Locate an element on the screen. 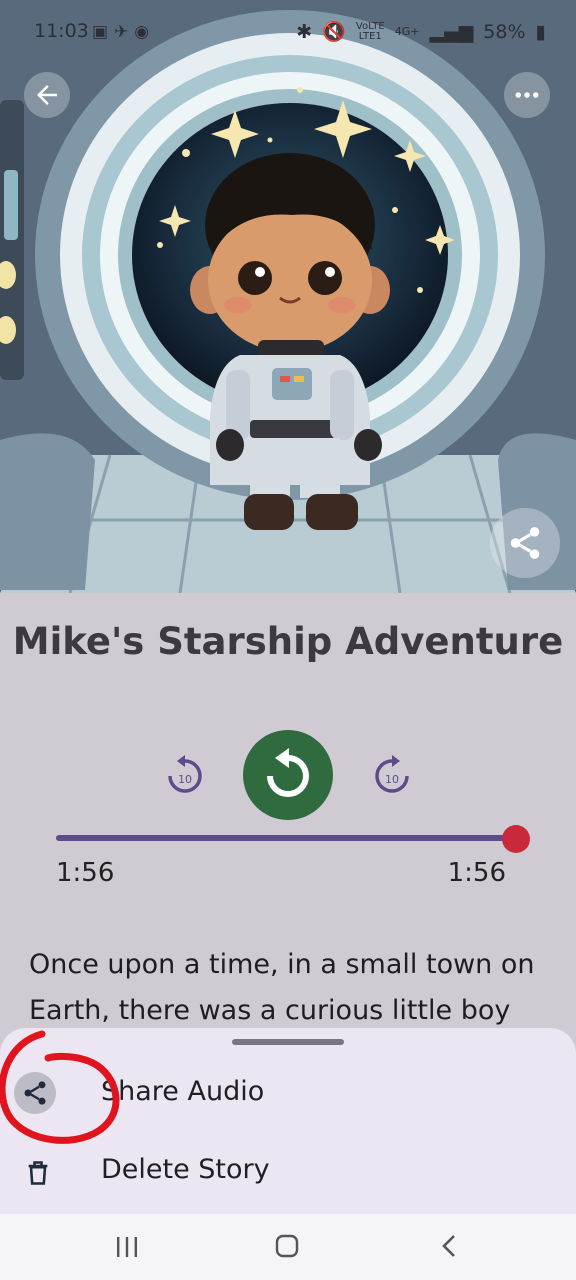  replay-button is located at coordinates (288, 775).